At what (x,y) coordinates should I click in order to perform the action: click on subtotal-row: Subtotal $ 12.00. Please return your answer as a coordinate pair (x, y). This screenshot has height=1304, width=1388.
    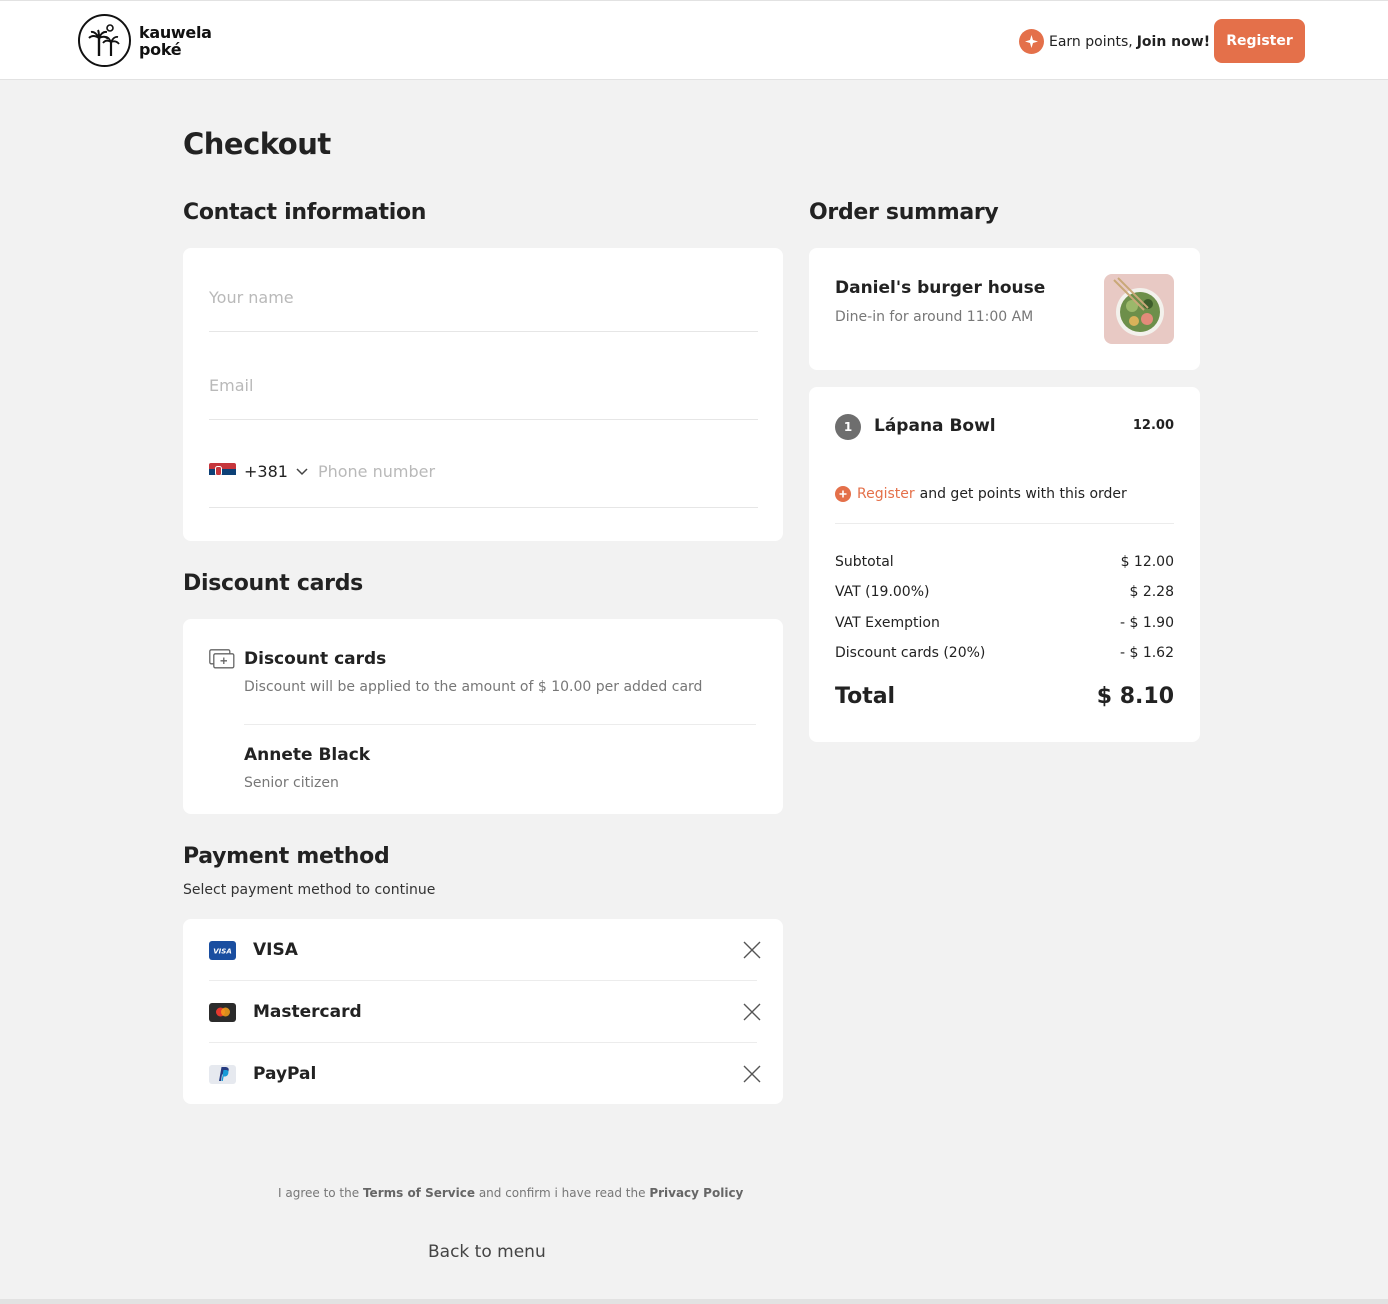
    Looking at the image, I should click on (1004, 562).